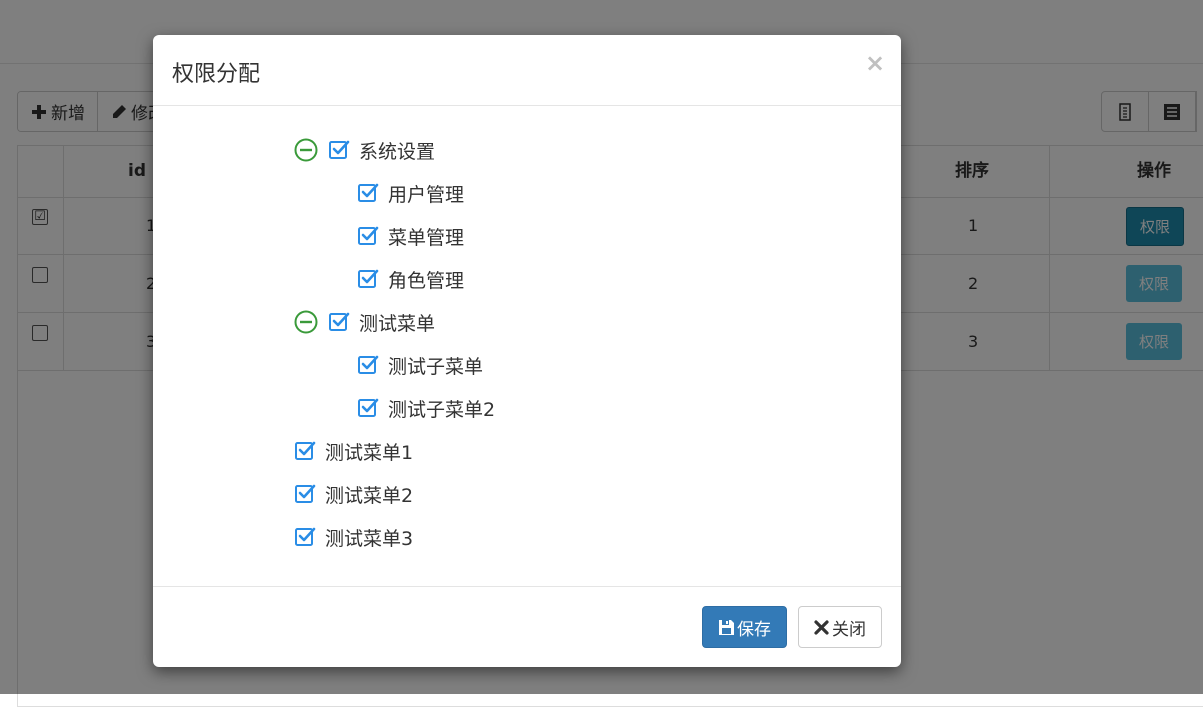 The width and height of the screenshot is (1203, 707). I want to click on tree-node: 角色管理, so click(410, 279).